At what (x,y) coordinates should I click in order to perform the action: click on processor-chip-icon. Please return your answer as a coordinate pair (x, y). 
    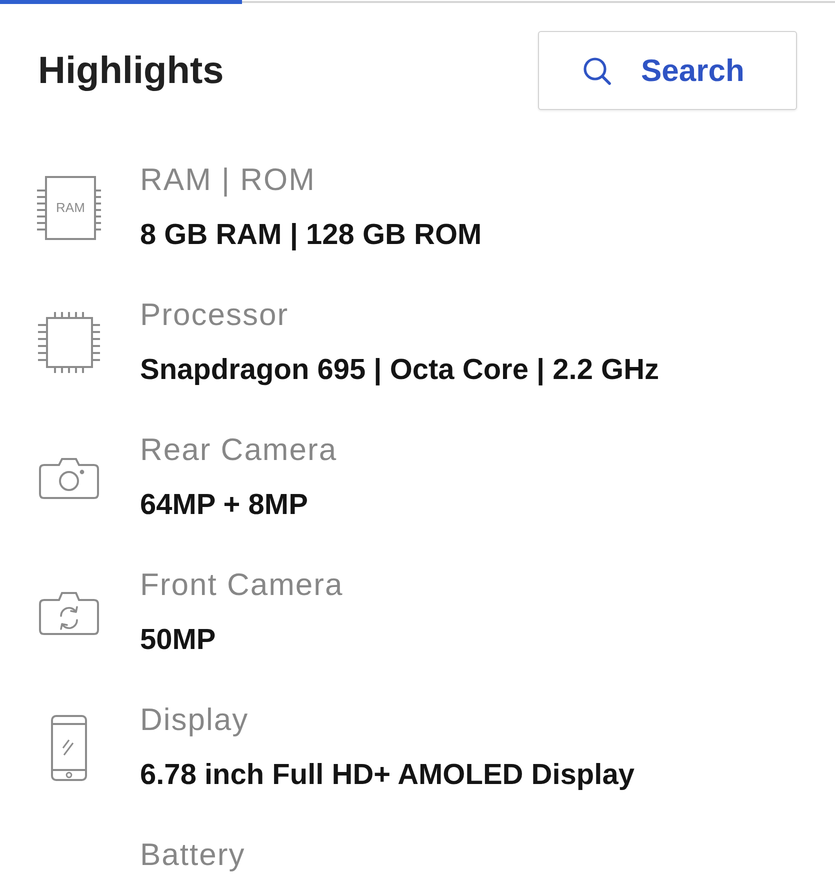
    Looking at the image, I should click on (69, 342).